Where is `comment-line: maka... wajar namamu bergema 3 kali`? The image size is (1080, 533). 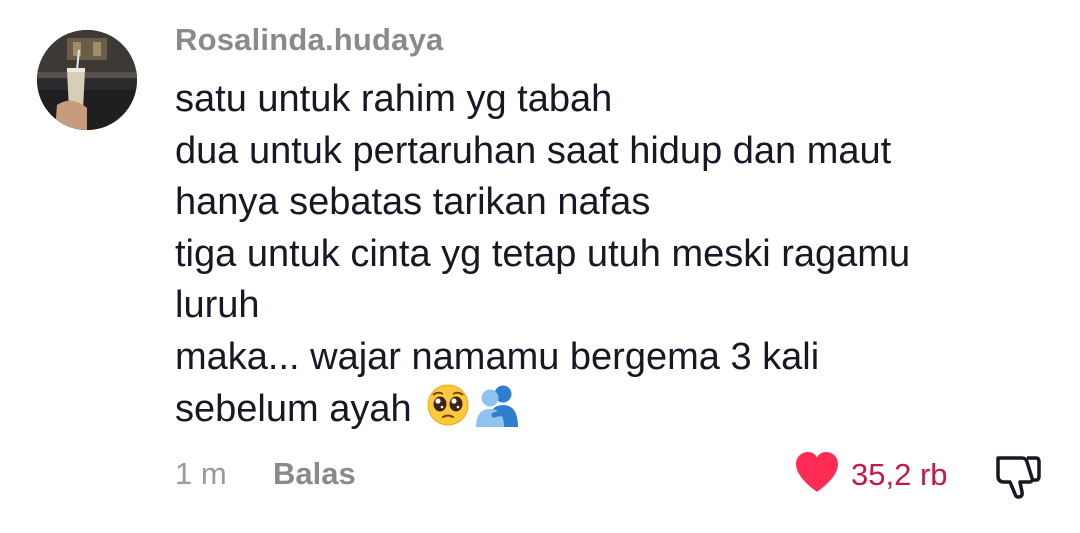
comment-line: maka... wajar namamu bergema 3 kali is located at coordinates (497, 356).